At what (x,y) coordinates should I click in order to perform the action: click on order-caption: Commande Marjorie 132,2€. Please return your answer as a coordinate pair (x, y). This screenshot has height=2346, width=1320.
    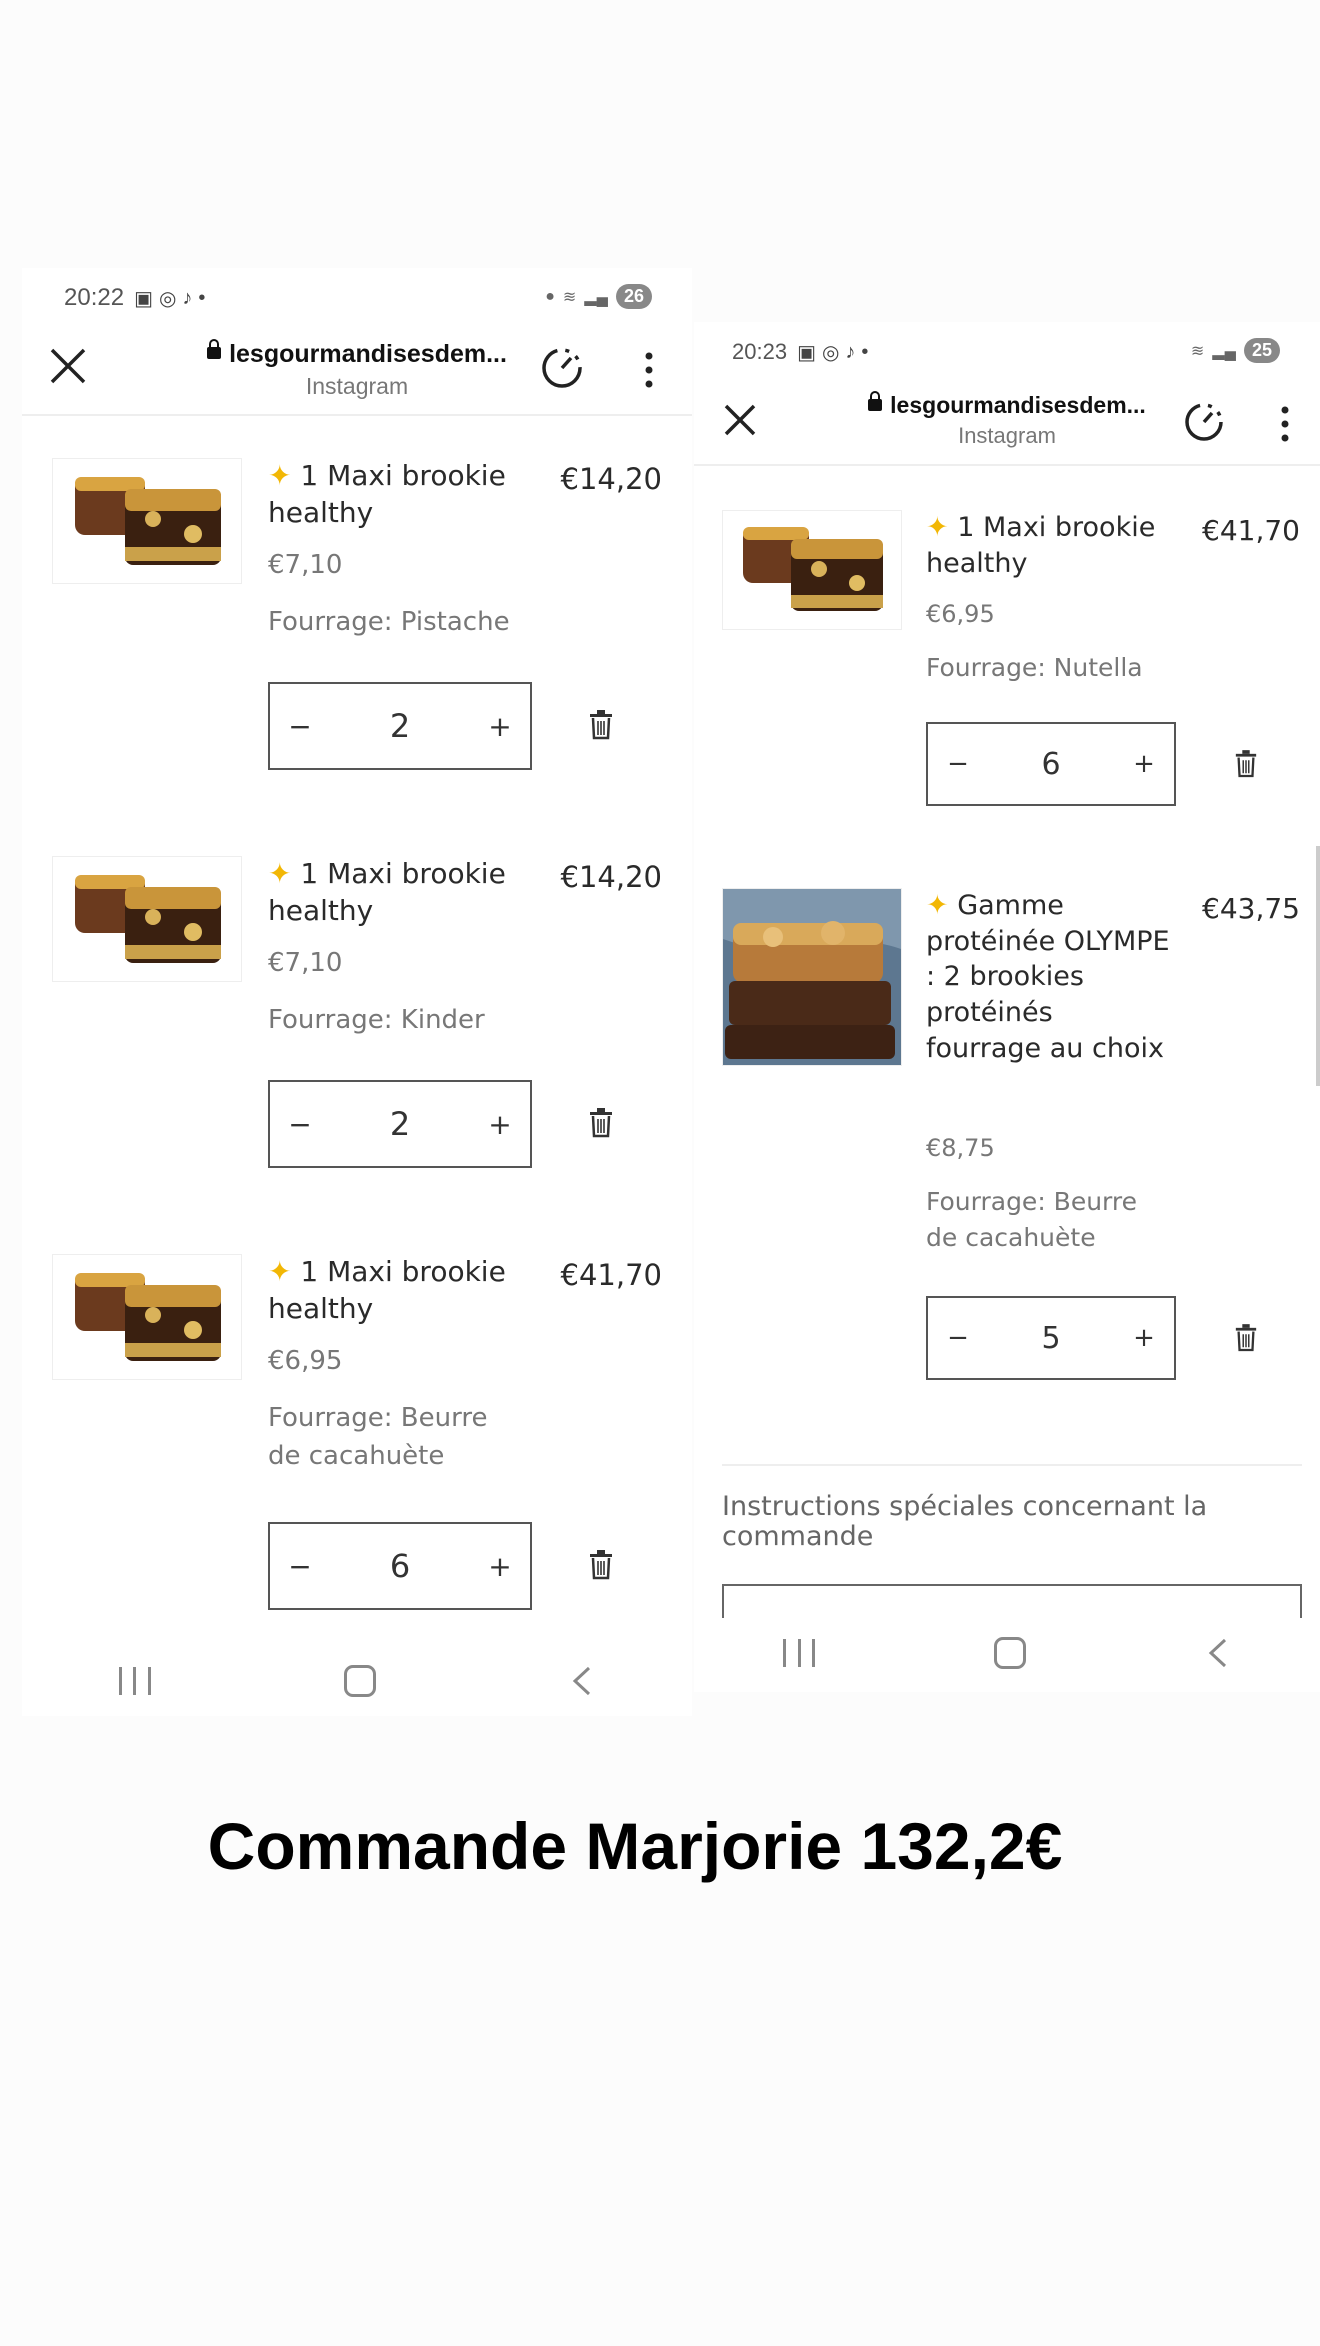
    Looking at the image, I should click on (635, 1846).